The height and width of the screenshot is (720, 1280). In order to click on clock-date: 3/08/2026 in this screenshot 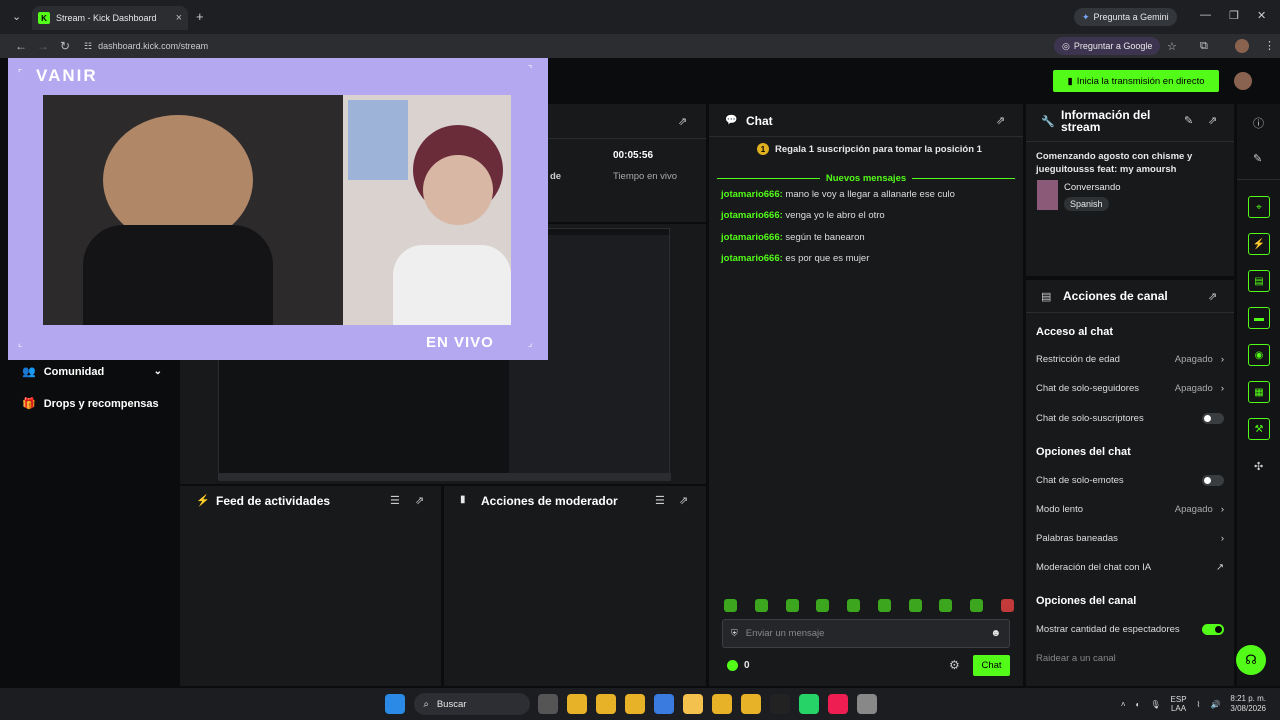, I will do `click(1248, 708)`.